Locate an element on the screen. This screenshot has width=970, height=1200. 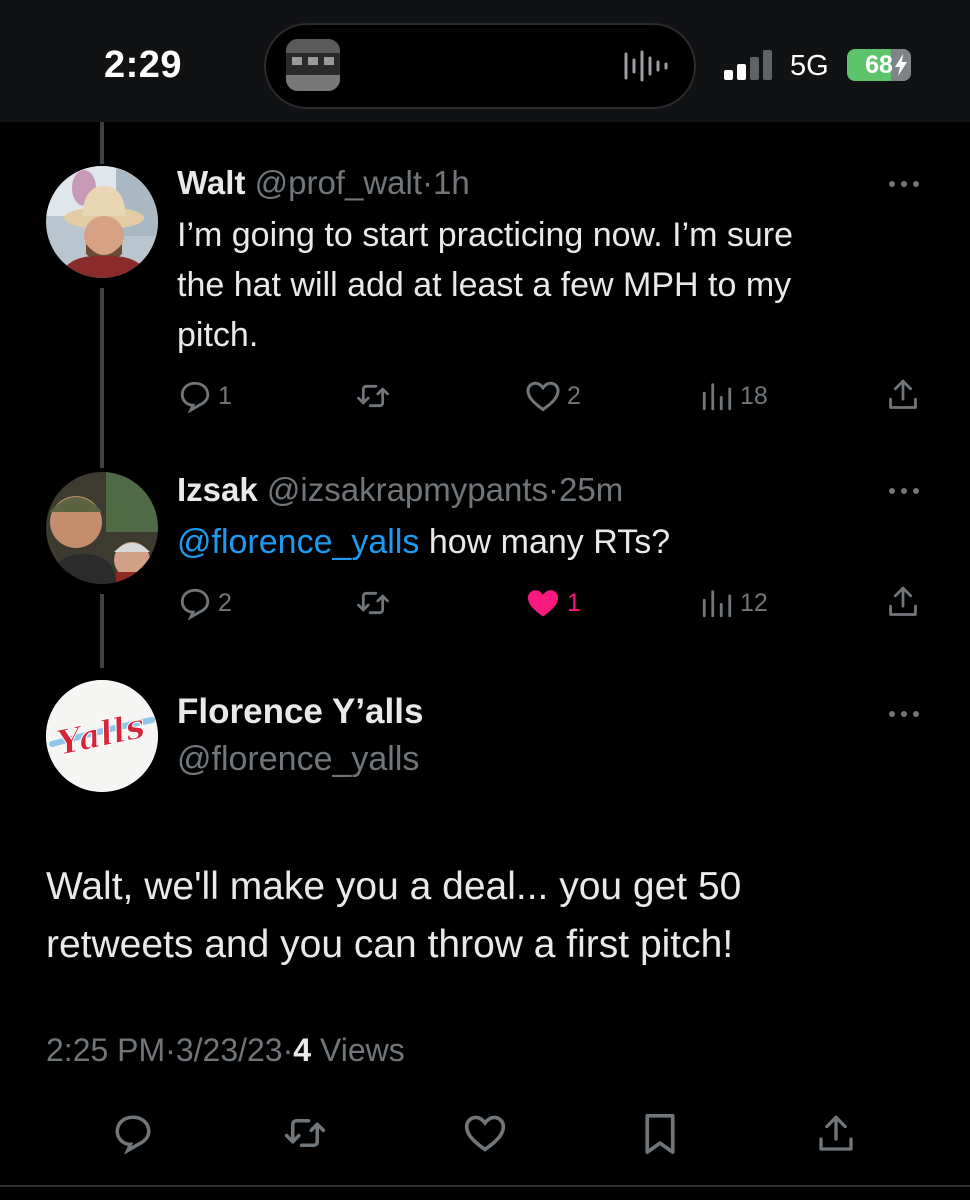
views-count: 18 is located at coordinates (754, 395).